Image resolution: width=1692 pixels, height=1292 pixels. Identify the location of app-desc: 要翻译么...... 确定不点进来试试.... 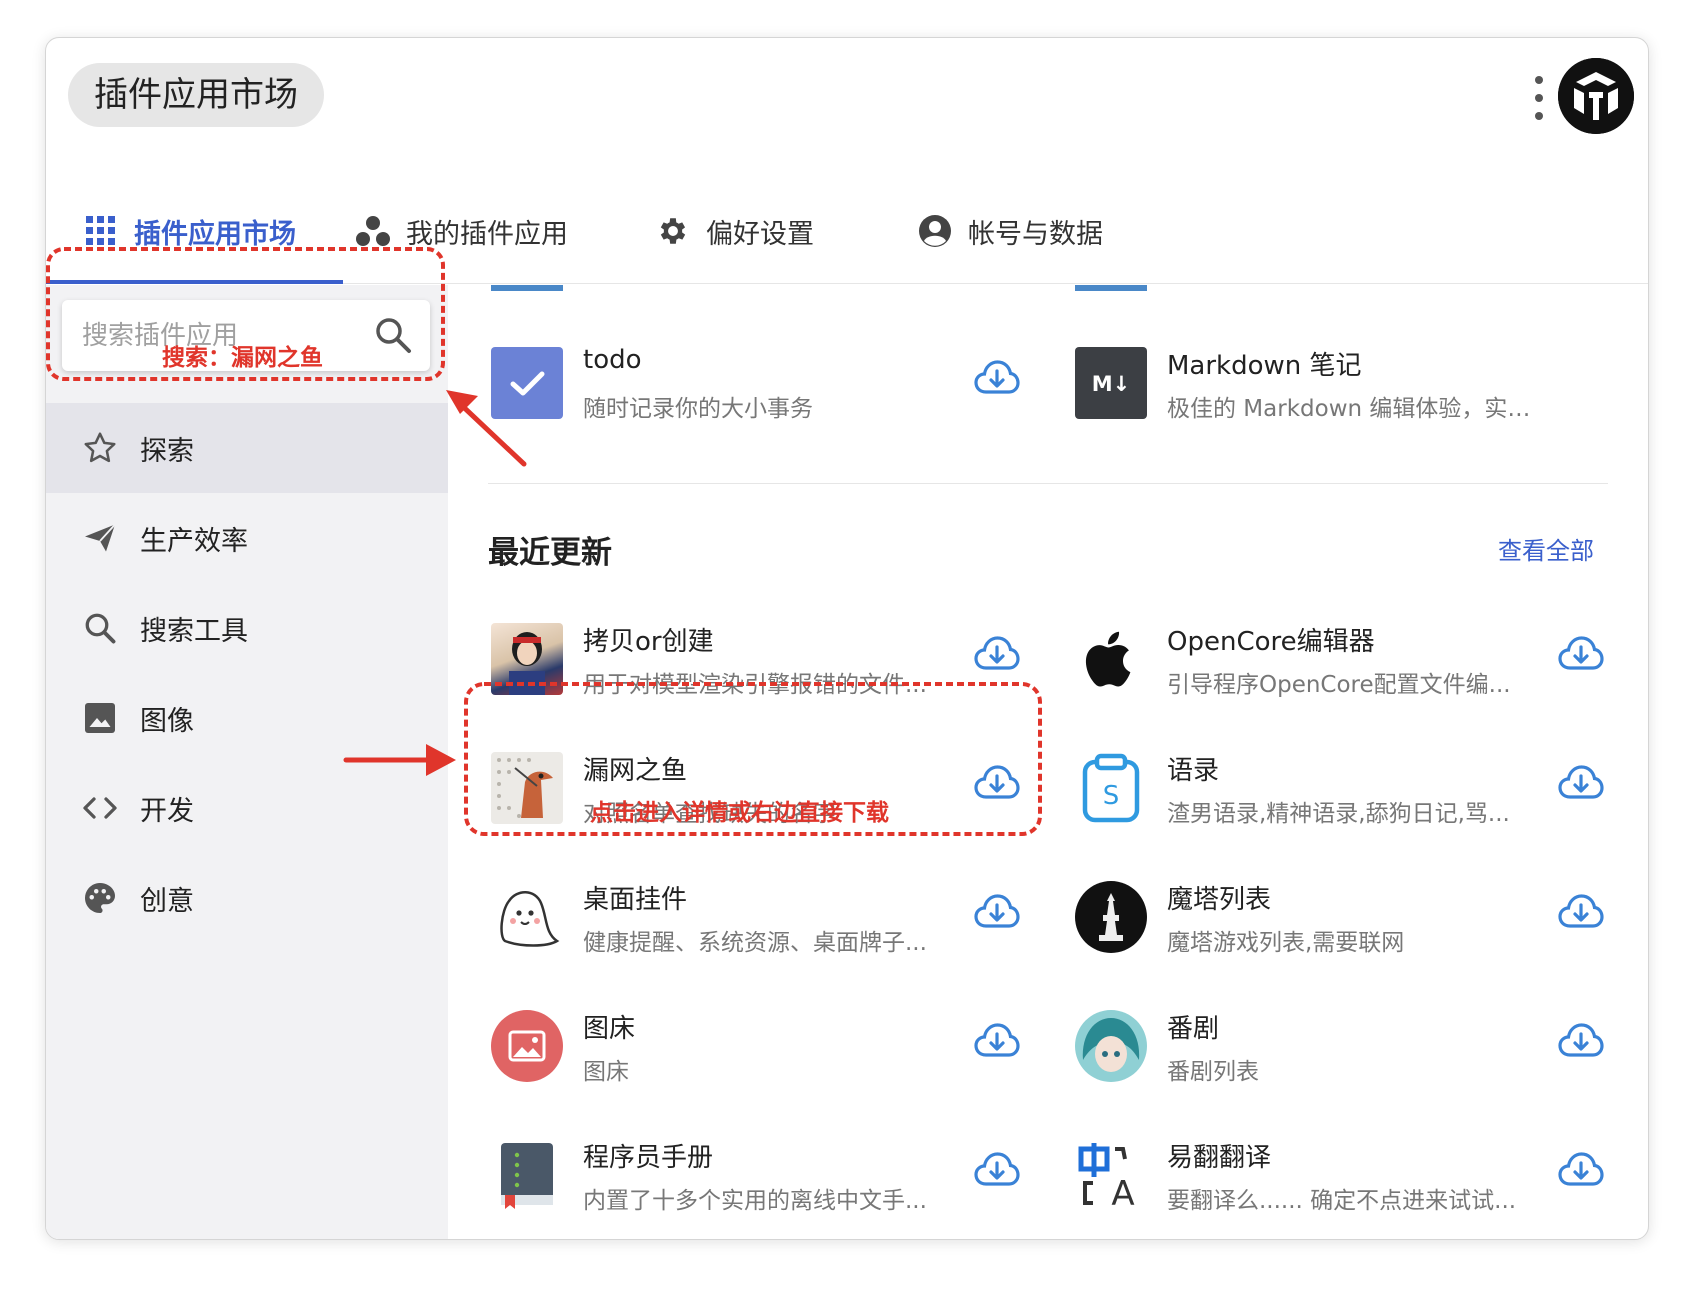
(1342, 1201).